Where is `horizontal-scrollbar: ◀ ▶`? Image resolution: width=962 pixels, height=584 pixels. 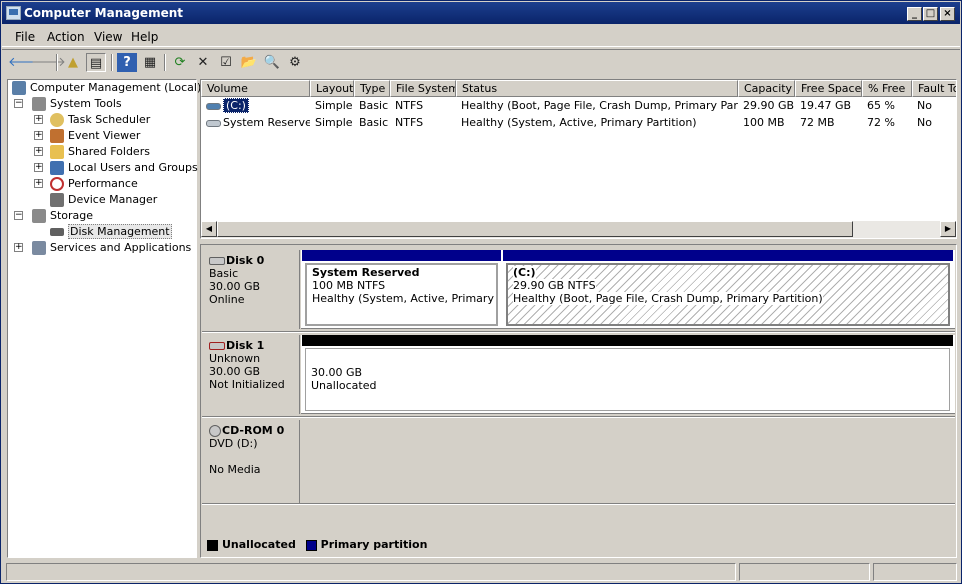
horizontal-scrollbar: ◀ ▶ is located at coordinates (578, 229).